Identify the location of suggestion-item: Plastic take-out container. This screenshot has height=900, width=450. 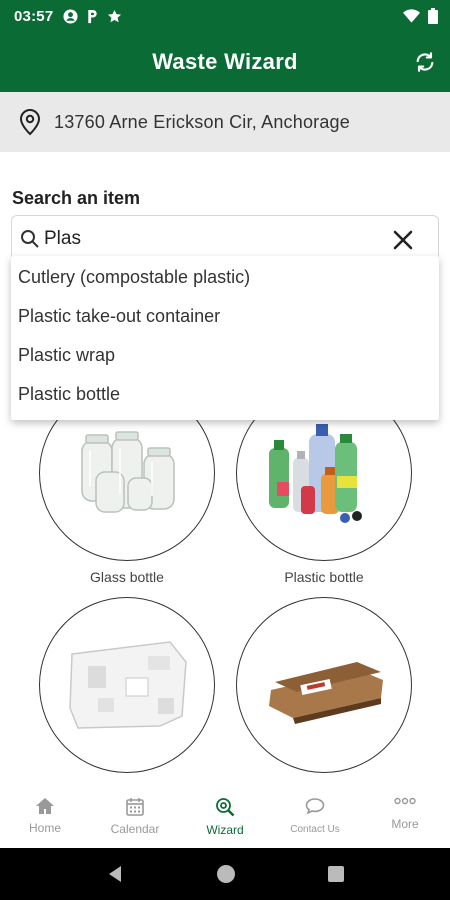
(225, 316).